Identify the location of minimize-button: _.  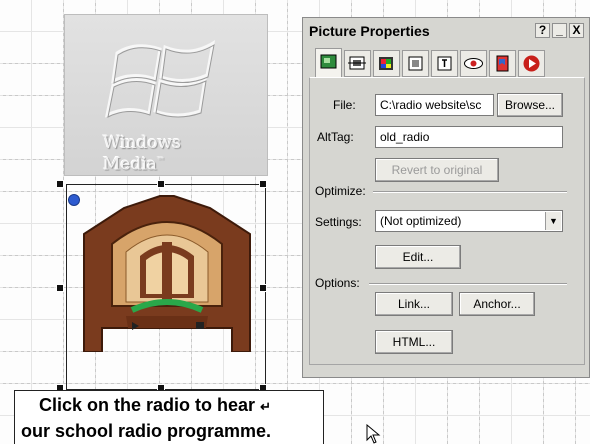
(559, 30).